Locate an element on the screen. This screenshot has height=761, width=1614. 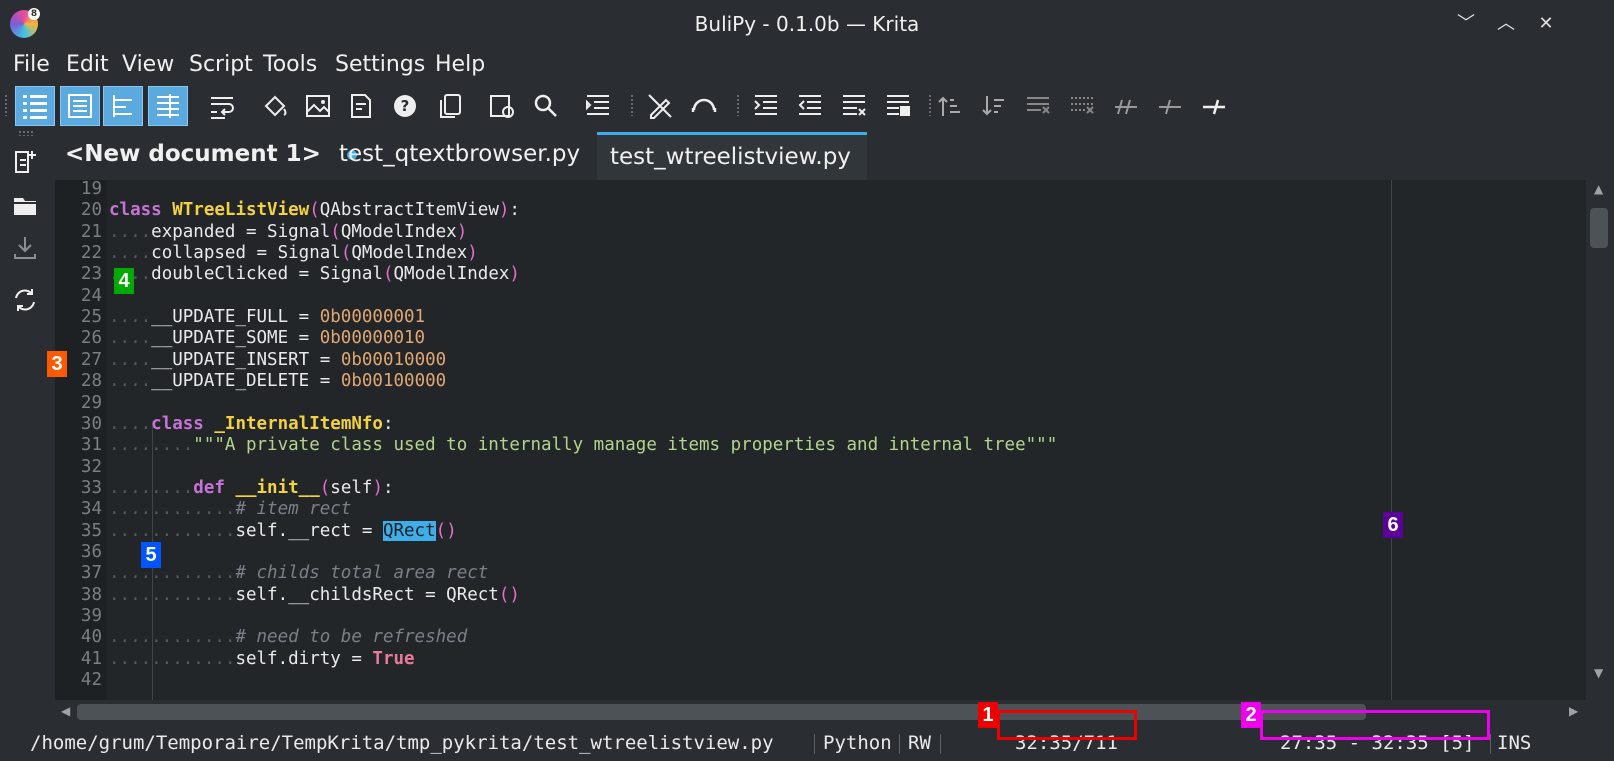
menu-help: Help is located at coordinates (460, 64).